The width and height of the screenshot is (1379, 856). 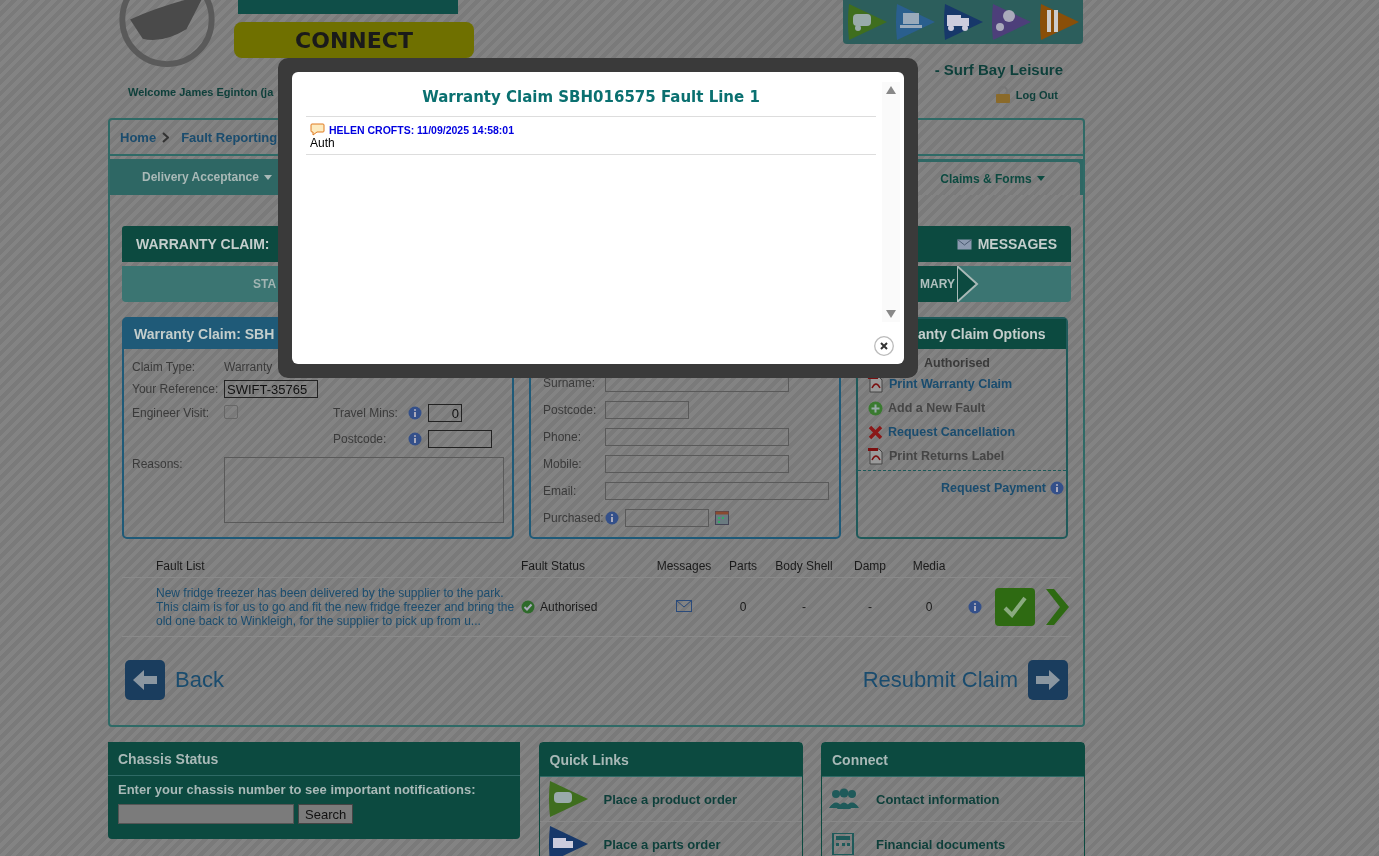 I want to click on field-label: Phone:, so click(x=563, y=437).